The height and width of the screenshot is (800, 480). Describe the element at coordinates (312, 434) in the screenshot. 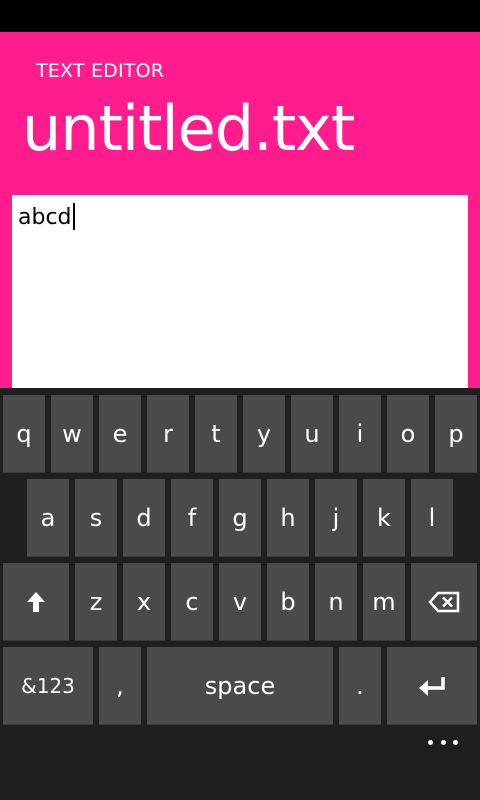

I see `key-u: u` at that location.